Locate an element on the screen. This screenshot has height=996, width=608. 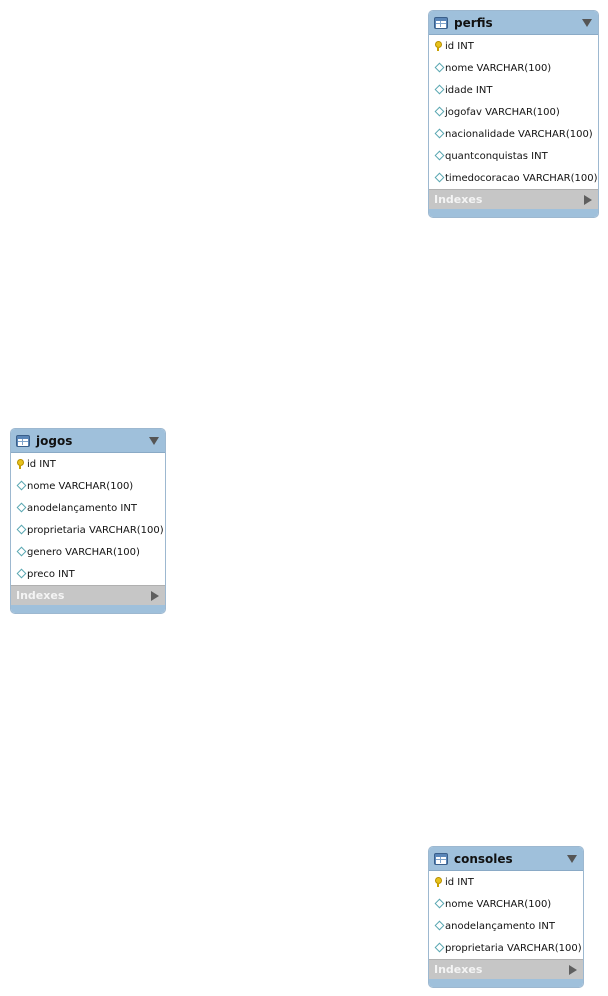
table-name: consoles is located at coordinates (483, 858).